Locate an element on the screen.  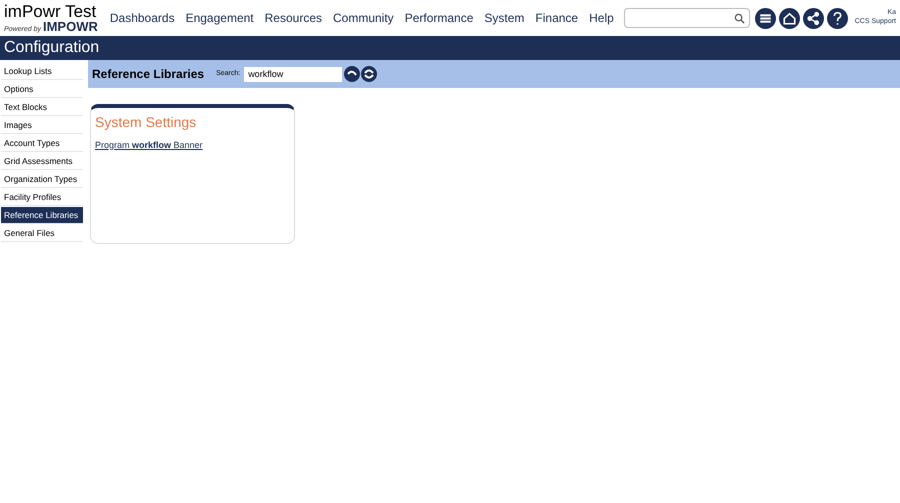
search-field is located at coordinates (687, 18).